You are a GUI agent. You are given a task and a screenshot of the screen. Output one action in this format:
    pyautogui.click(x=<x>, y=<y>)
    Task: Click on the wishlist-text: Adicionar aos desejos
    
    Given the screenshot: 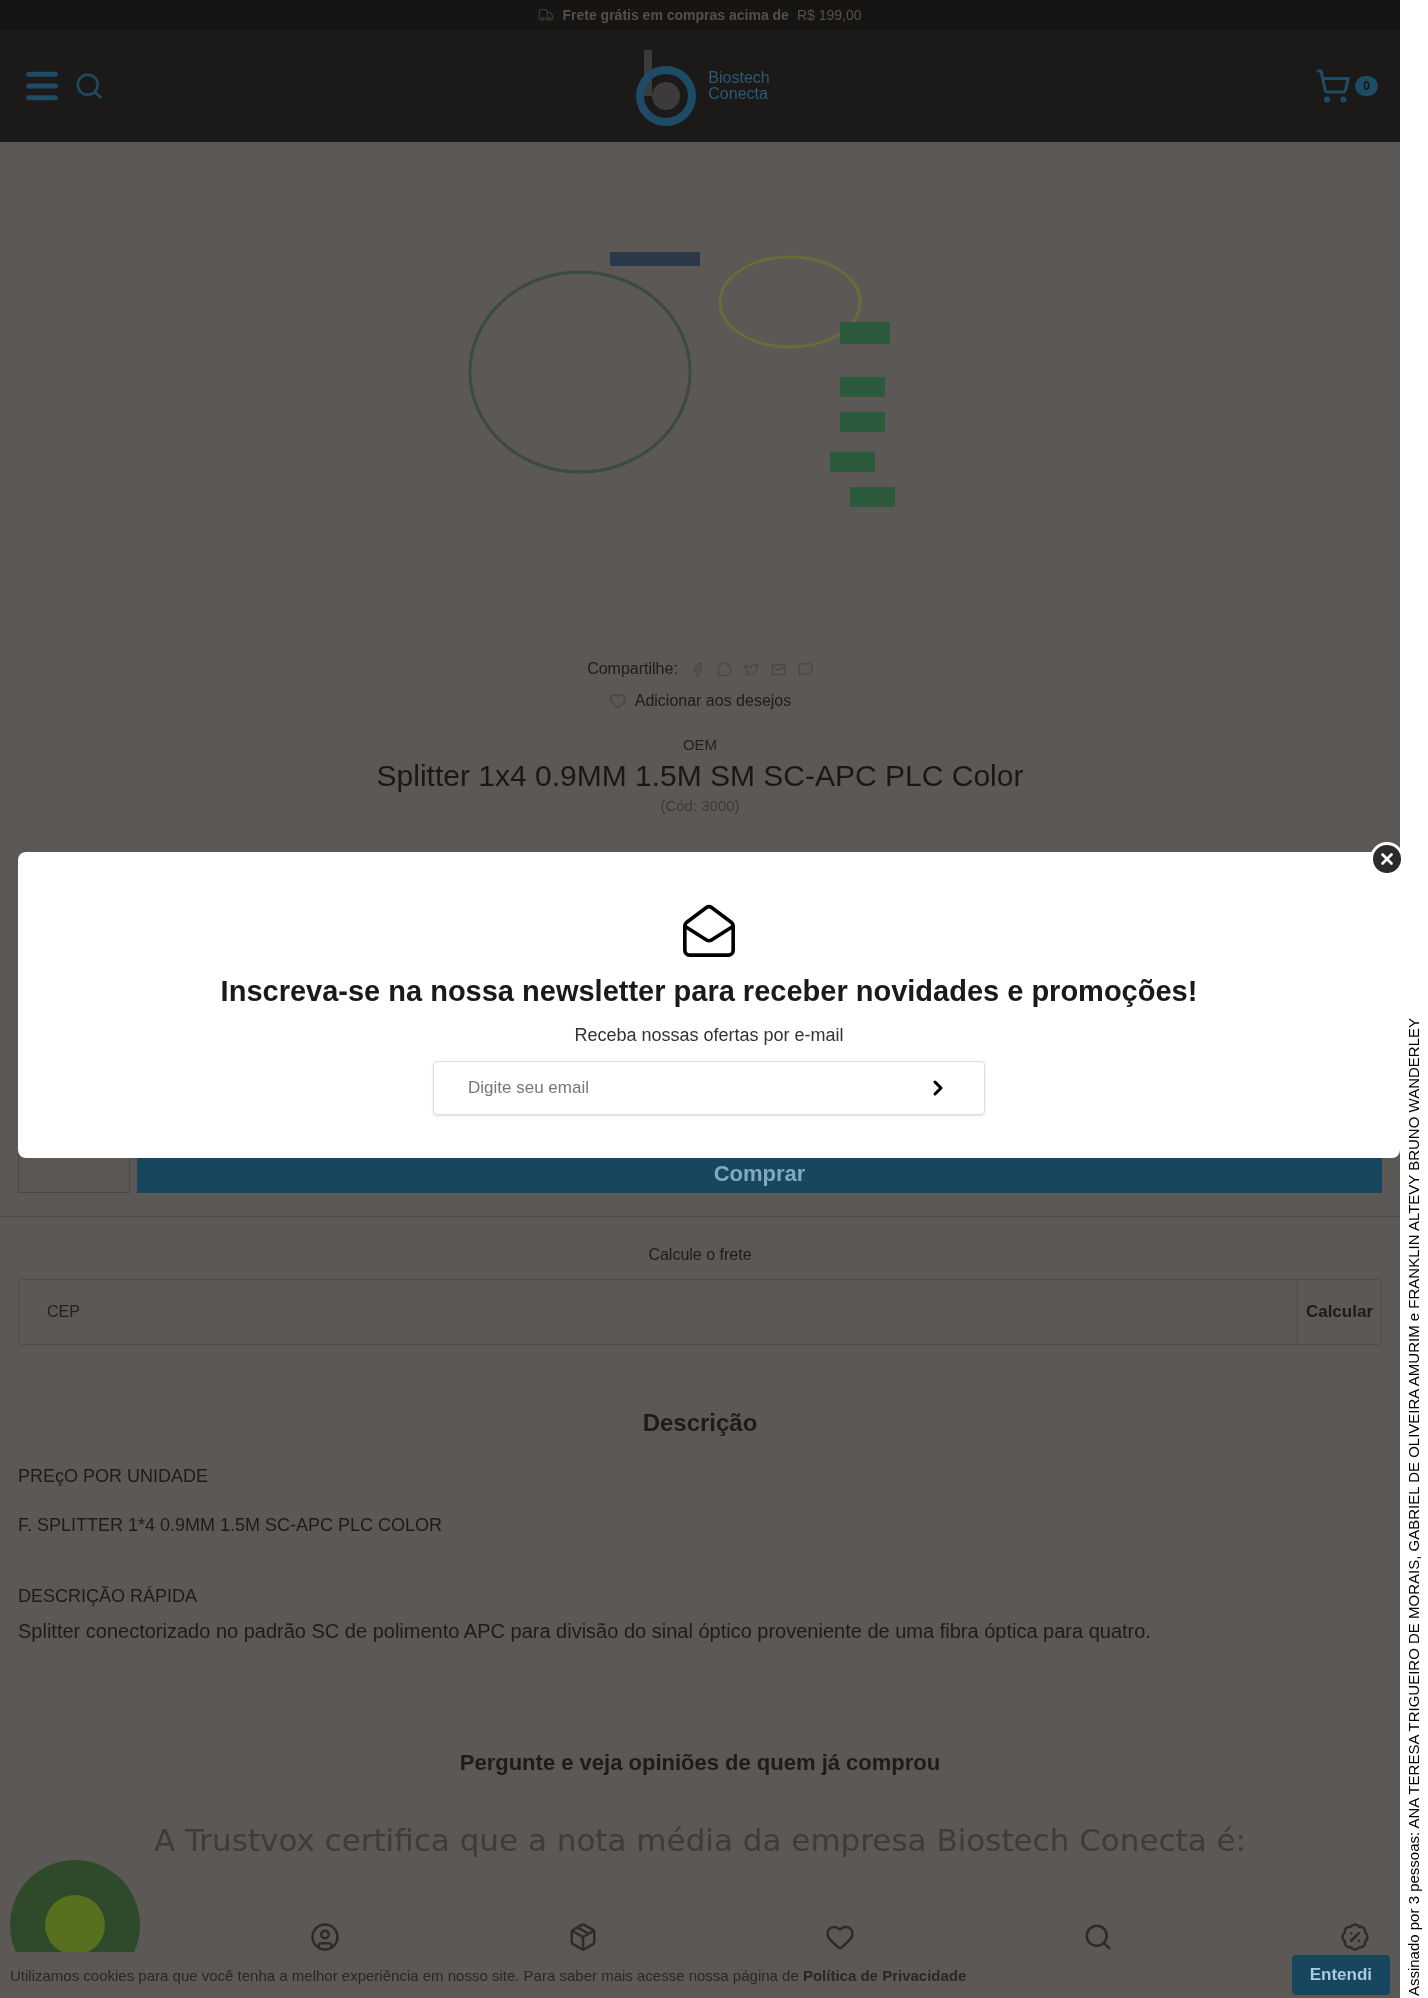 What is the action you would take?
    pyautogui.click(x=713, y=701)
    